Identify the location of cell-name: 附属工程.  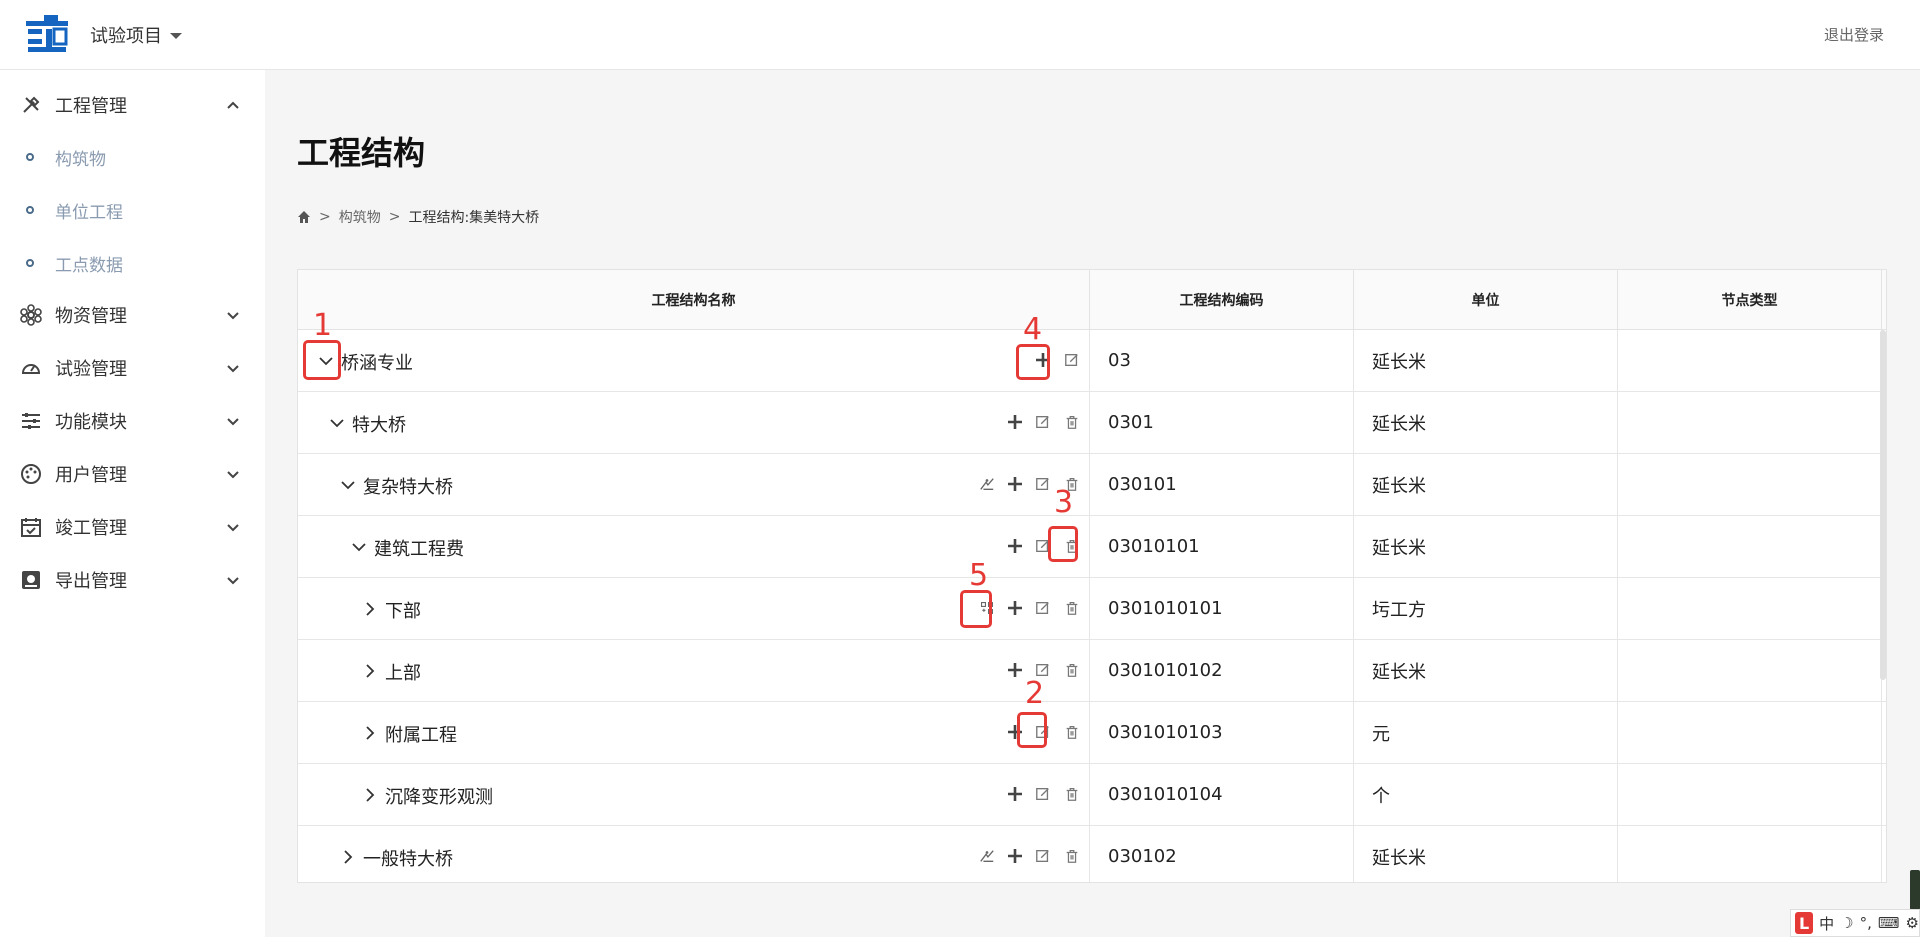
(694, 732).